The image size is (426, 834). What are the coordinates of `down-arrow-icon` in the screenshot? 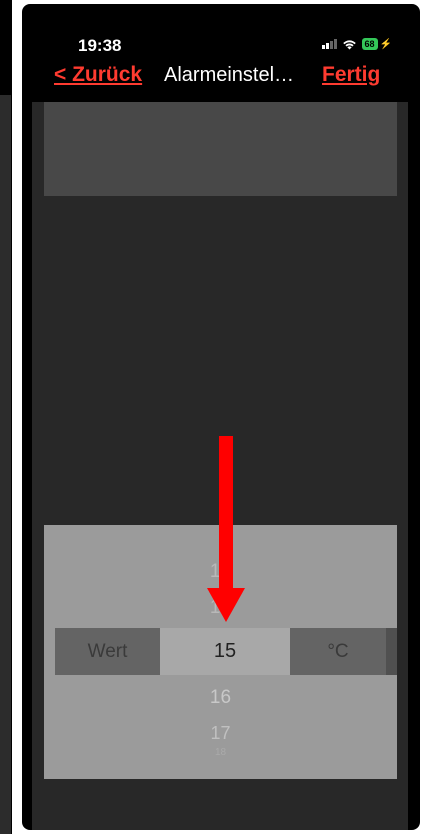 It's located at (226, 529).